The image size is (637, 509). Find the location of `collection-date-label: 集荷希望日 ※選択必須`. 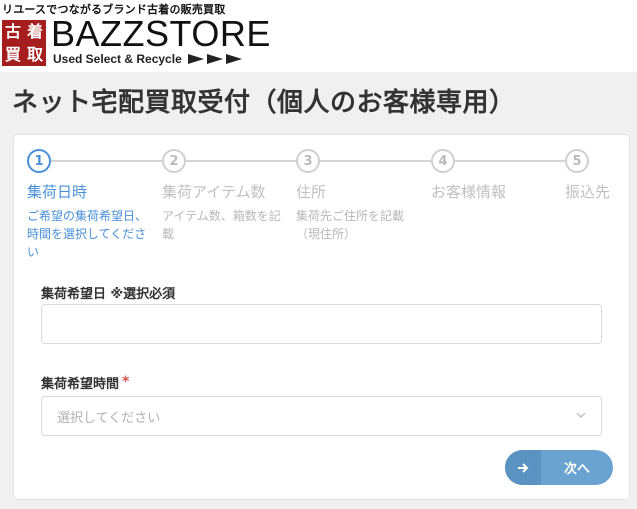

collection-date-label: 集荷希望日 ※選択必須 is located at coordinates (108, 294).